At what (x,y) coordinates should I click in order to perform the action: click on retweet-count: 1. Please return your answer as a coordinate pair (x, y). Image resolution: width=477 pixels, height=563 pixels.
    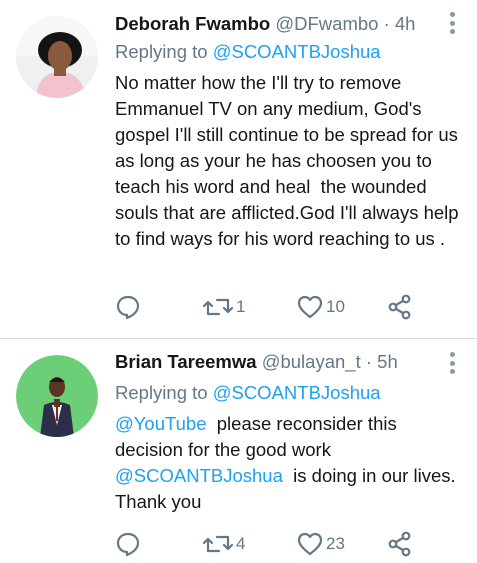
    Looking at the image, I should click on (241, 306).